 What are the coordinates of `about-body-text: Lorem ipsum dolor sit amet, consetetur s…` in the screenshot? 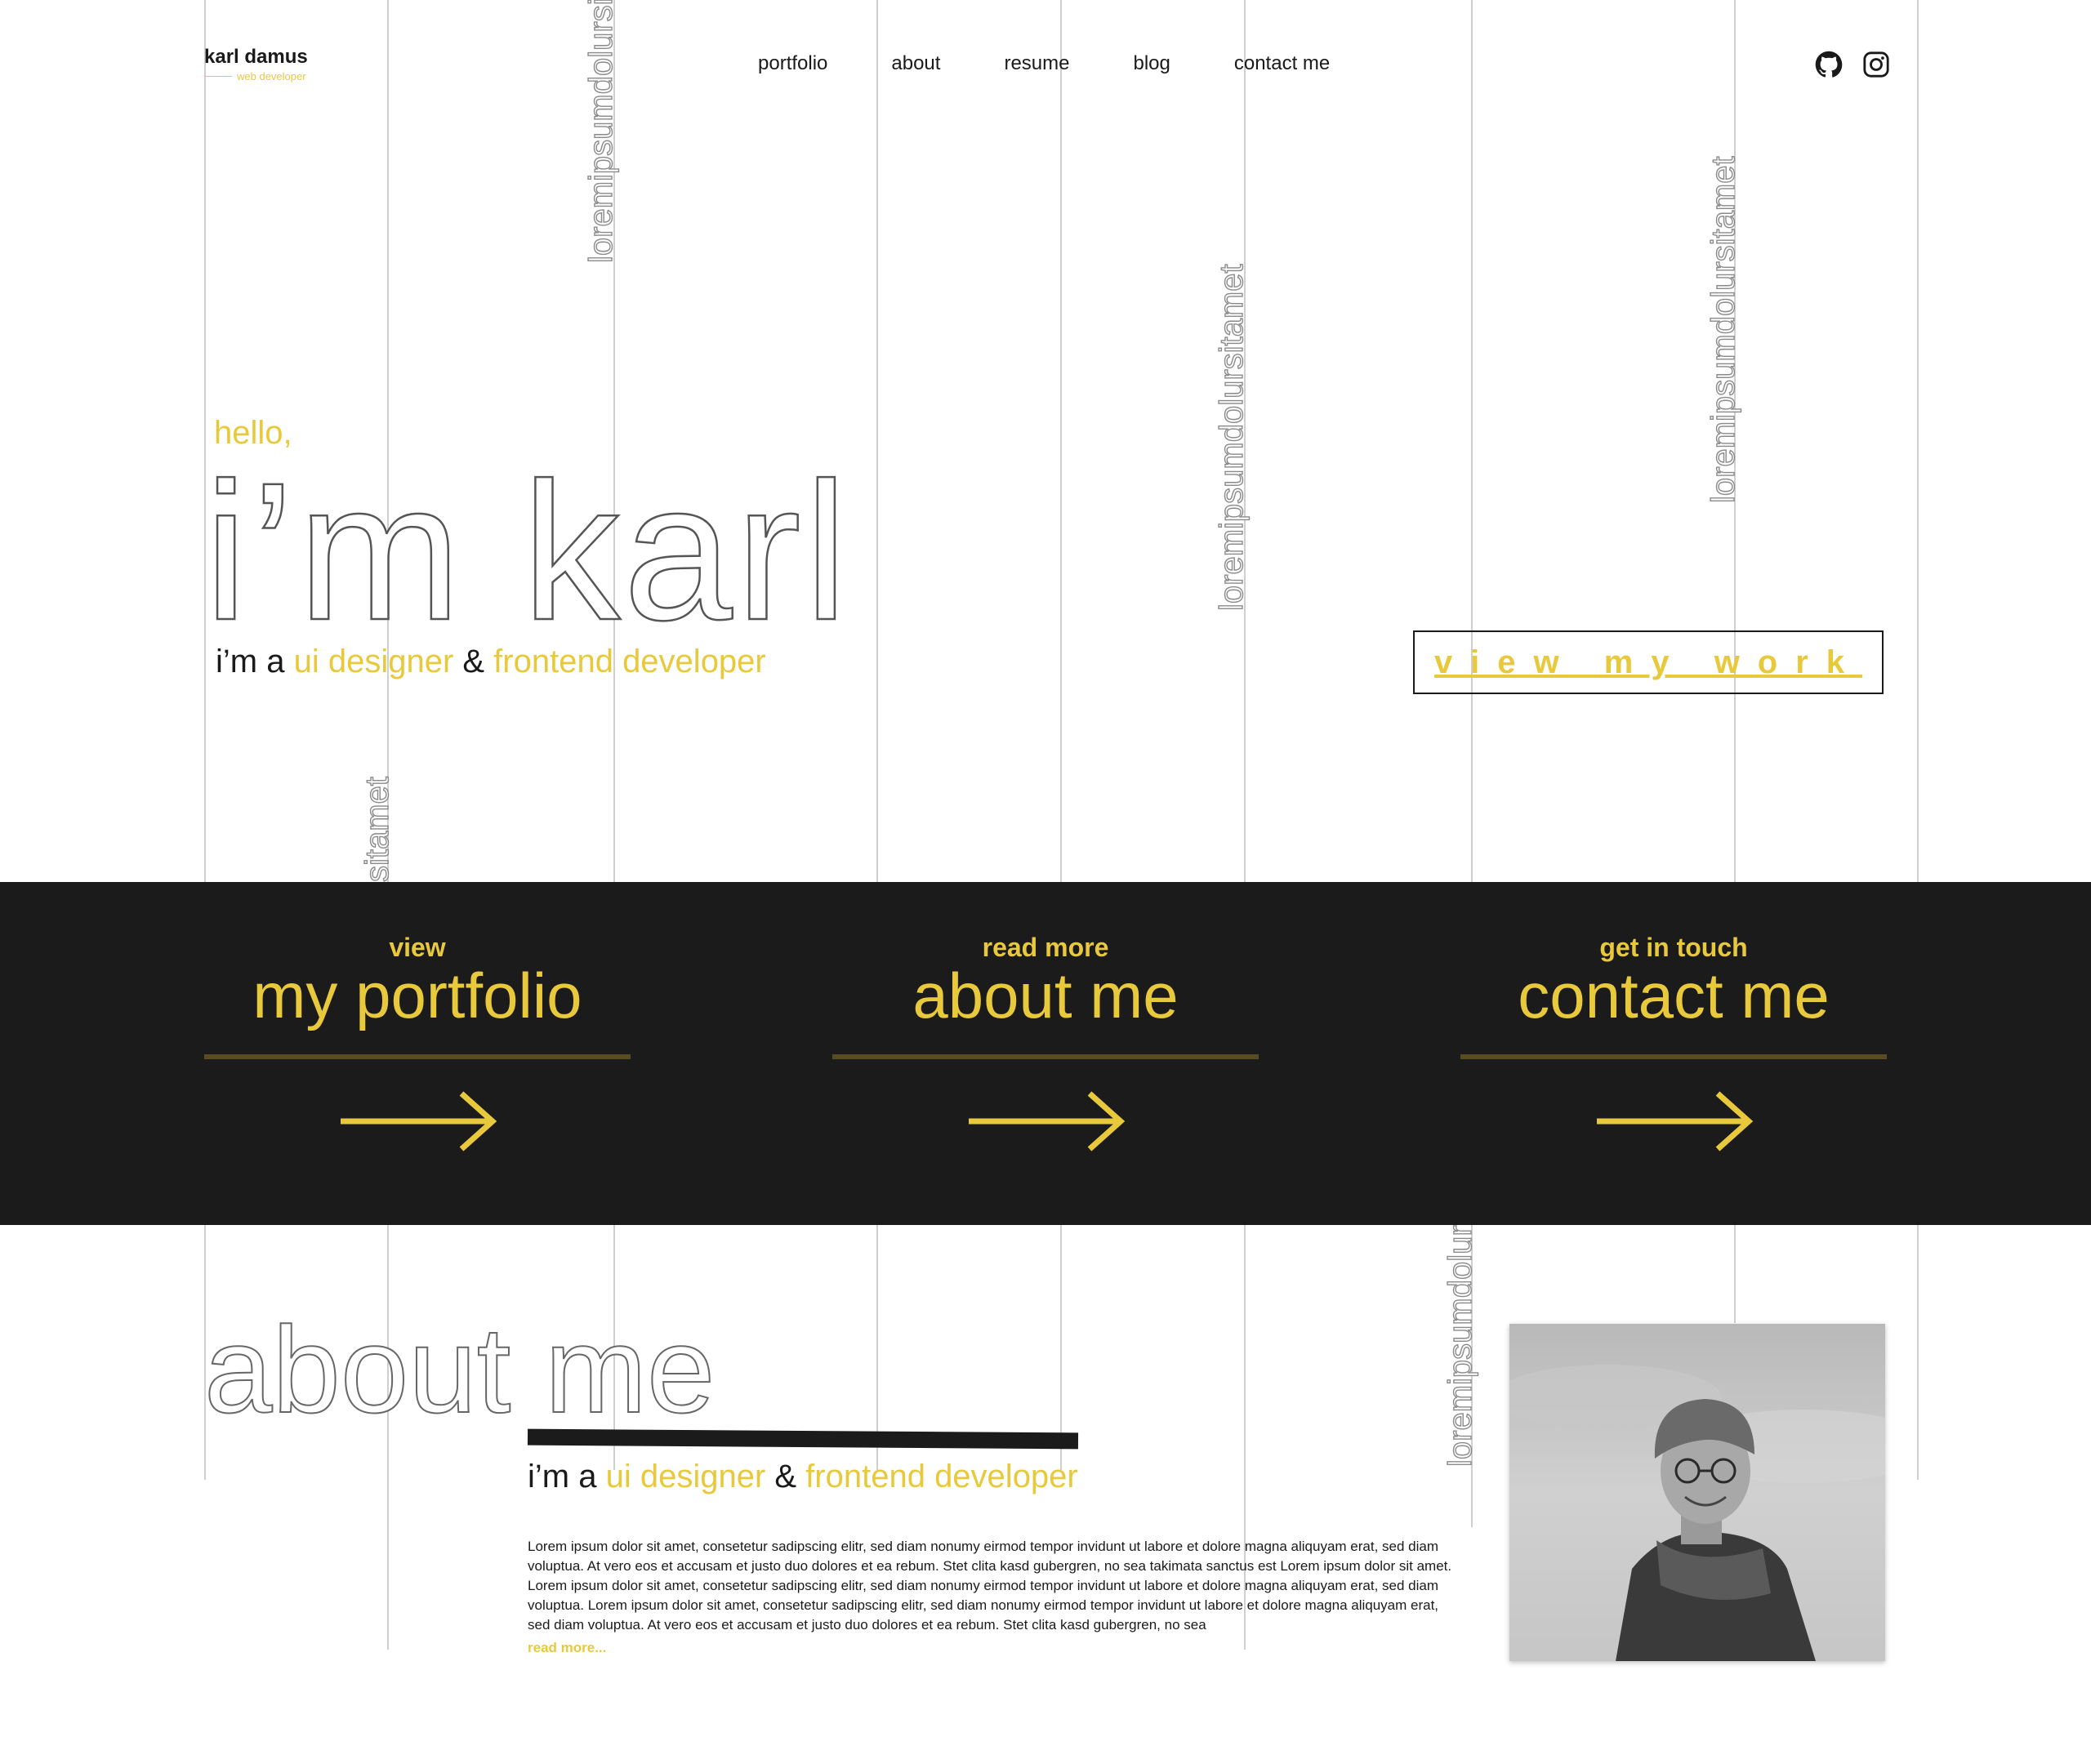 It's located at (990, 1586).